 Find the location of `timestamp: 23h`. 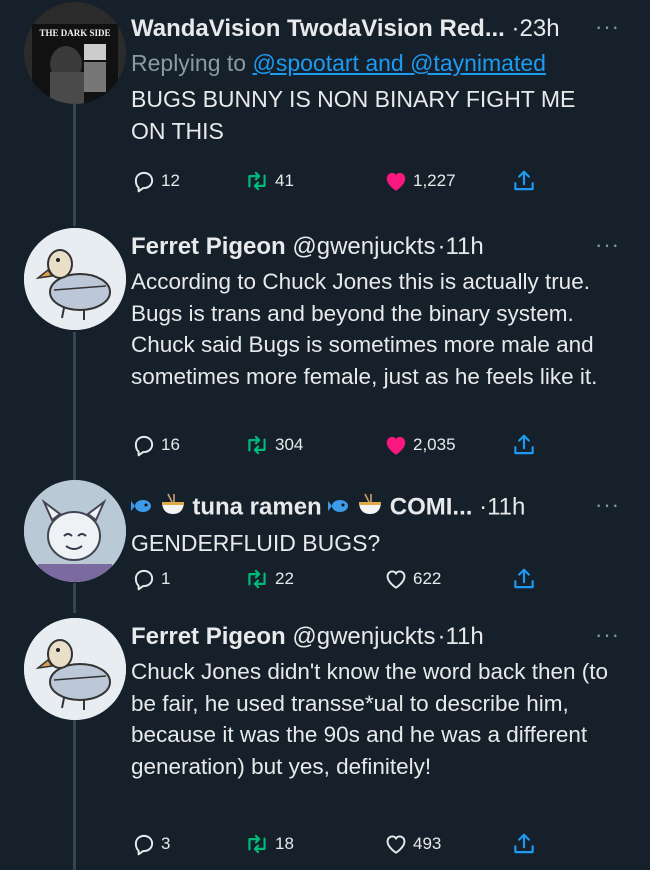

timestamp: 23h is located at coordinates (540, 28).